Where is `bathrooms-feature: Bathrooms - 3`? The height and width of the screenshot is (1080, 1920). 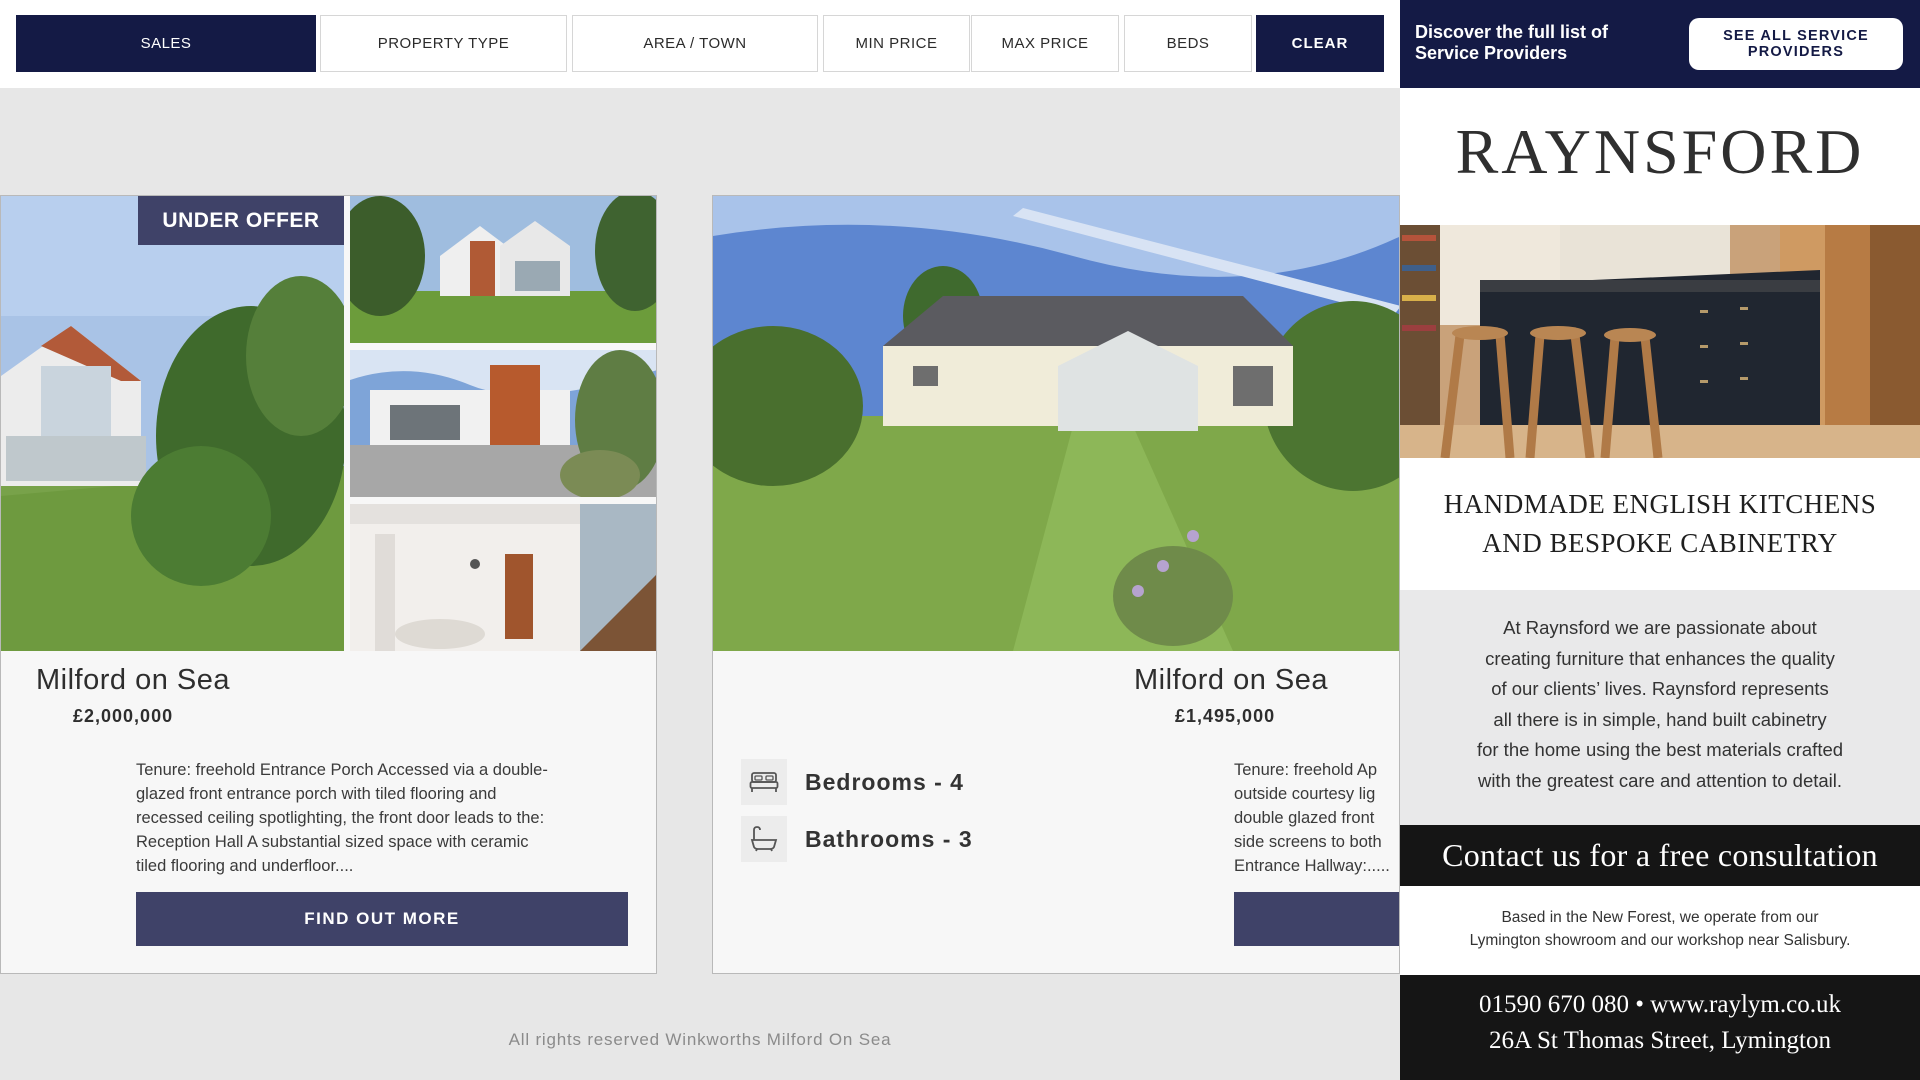 bathrooms-feature: Bathrooms - 3 is located at coordinates (857, 839).